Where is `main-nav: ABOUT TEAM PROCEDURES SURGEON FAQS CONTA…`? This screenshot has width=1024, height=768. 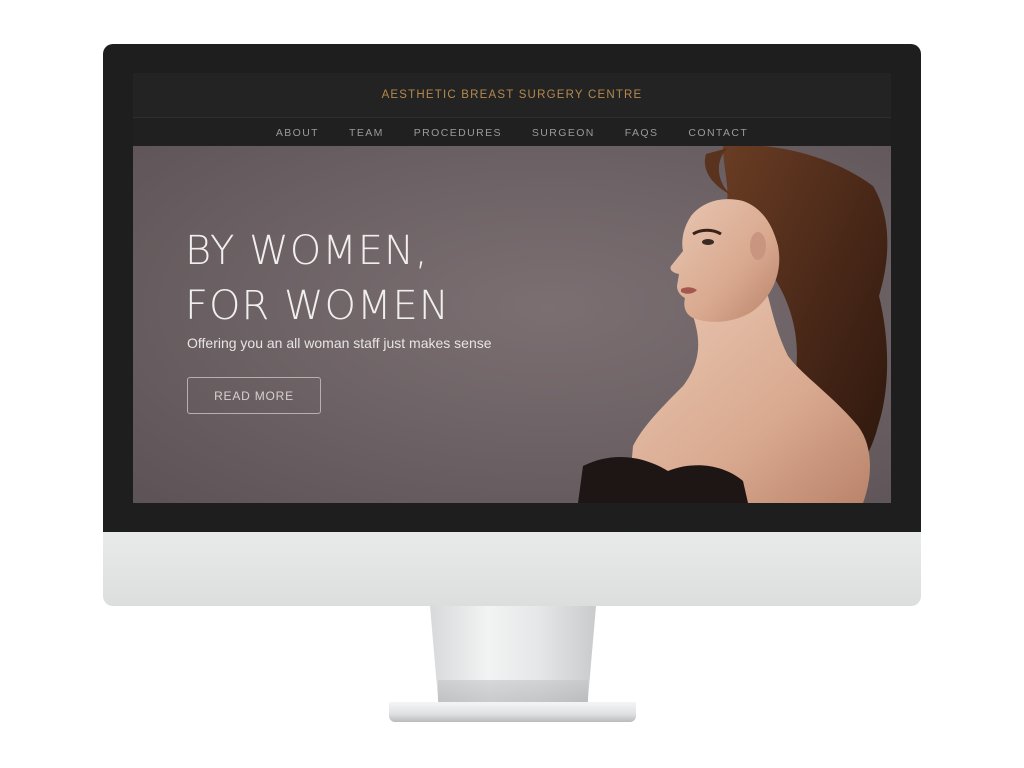
main-nav: ABOUT TEAM PROCEDURES SURGEON FAQS CONTA… is located at coordinates (512, 132).